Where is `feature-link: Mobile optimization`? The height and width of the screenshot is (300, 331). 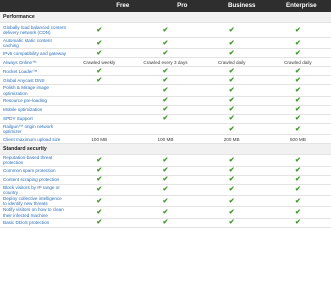 feature-link: Mobile optimization is located at coordinates (33, 110).